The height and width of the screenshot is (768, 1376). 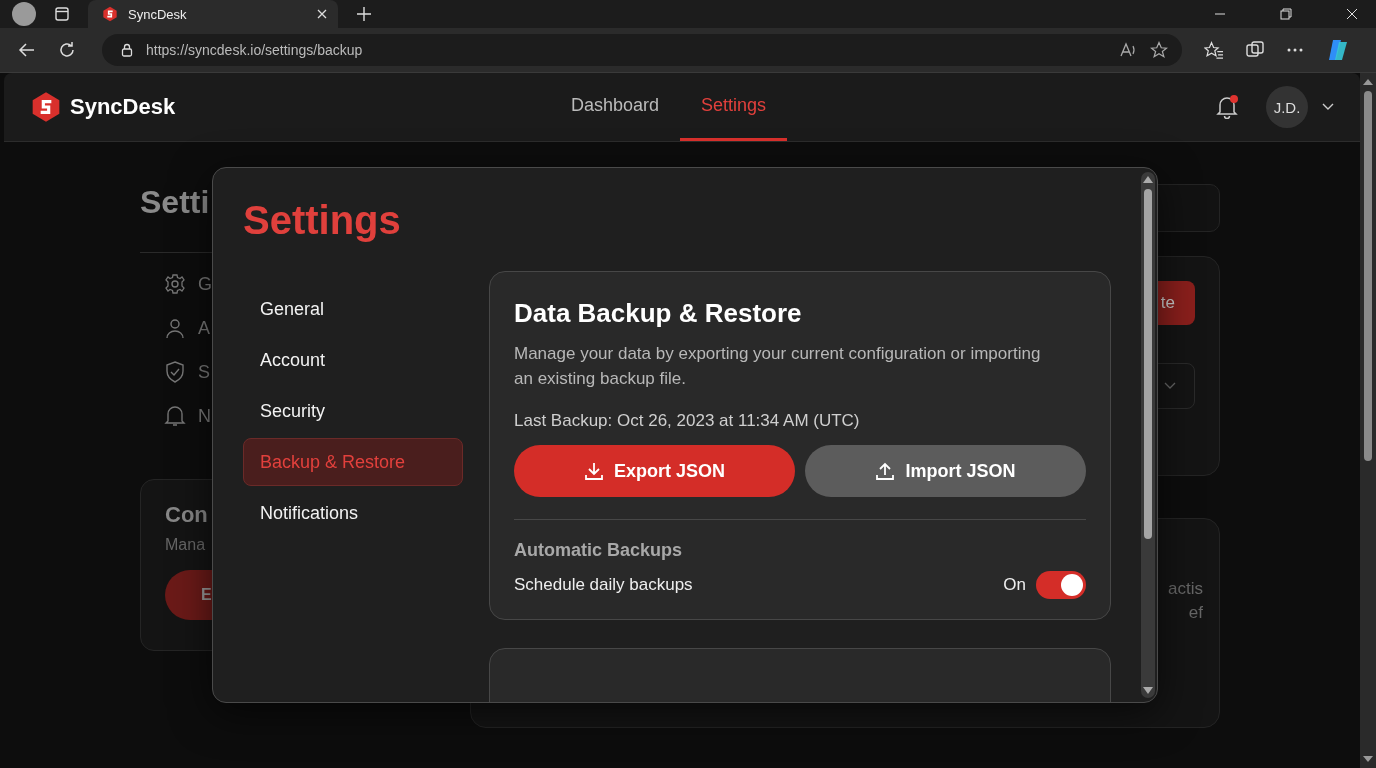 I want to click on card-text: Mana, so click(x=185, y=545).